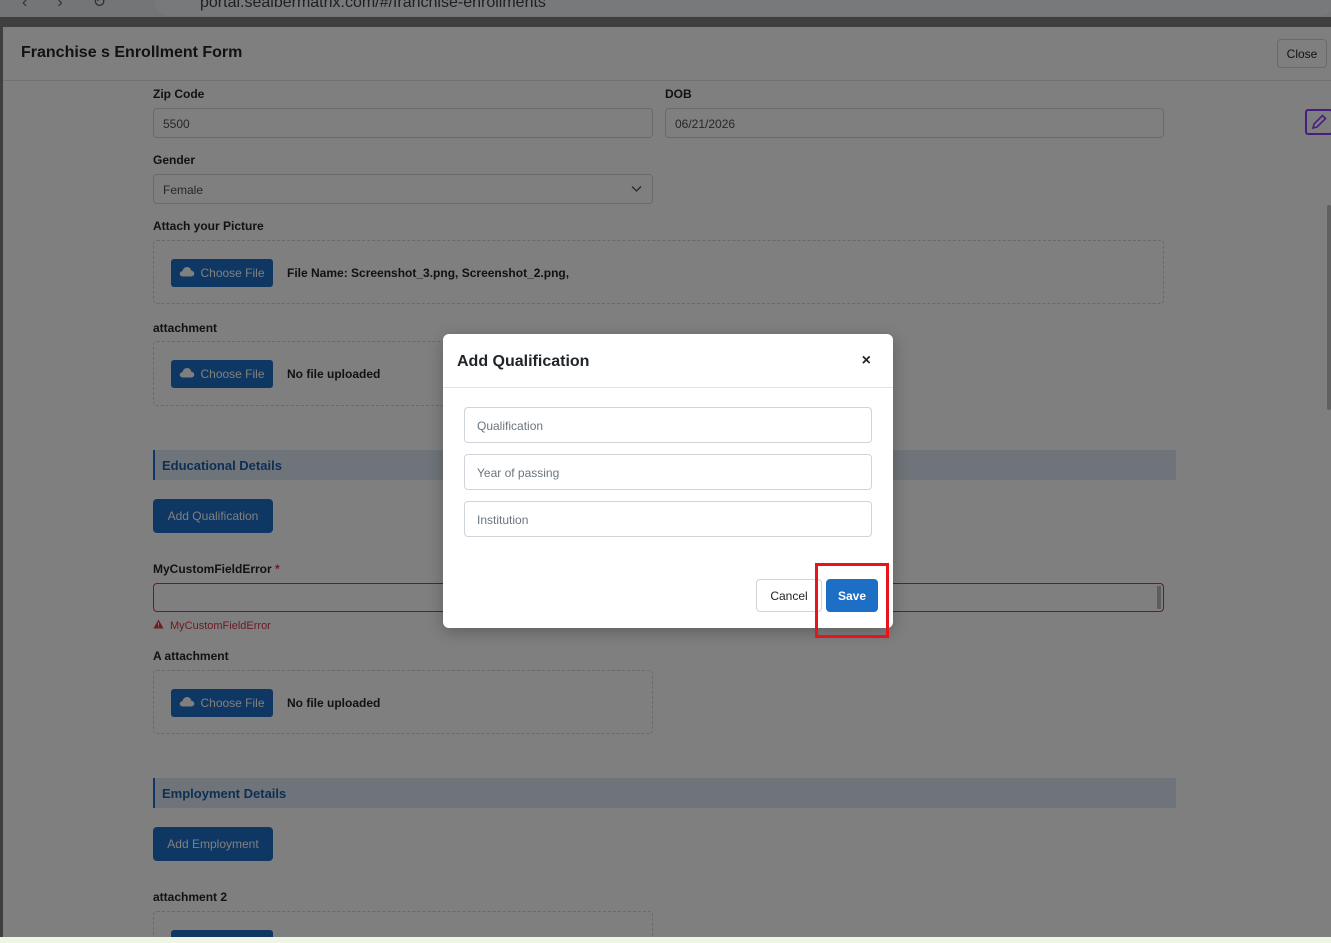  I want to click on modal-title: Add Qualification, so click(523, 361).